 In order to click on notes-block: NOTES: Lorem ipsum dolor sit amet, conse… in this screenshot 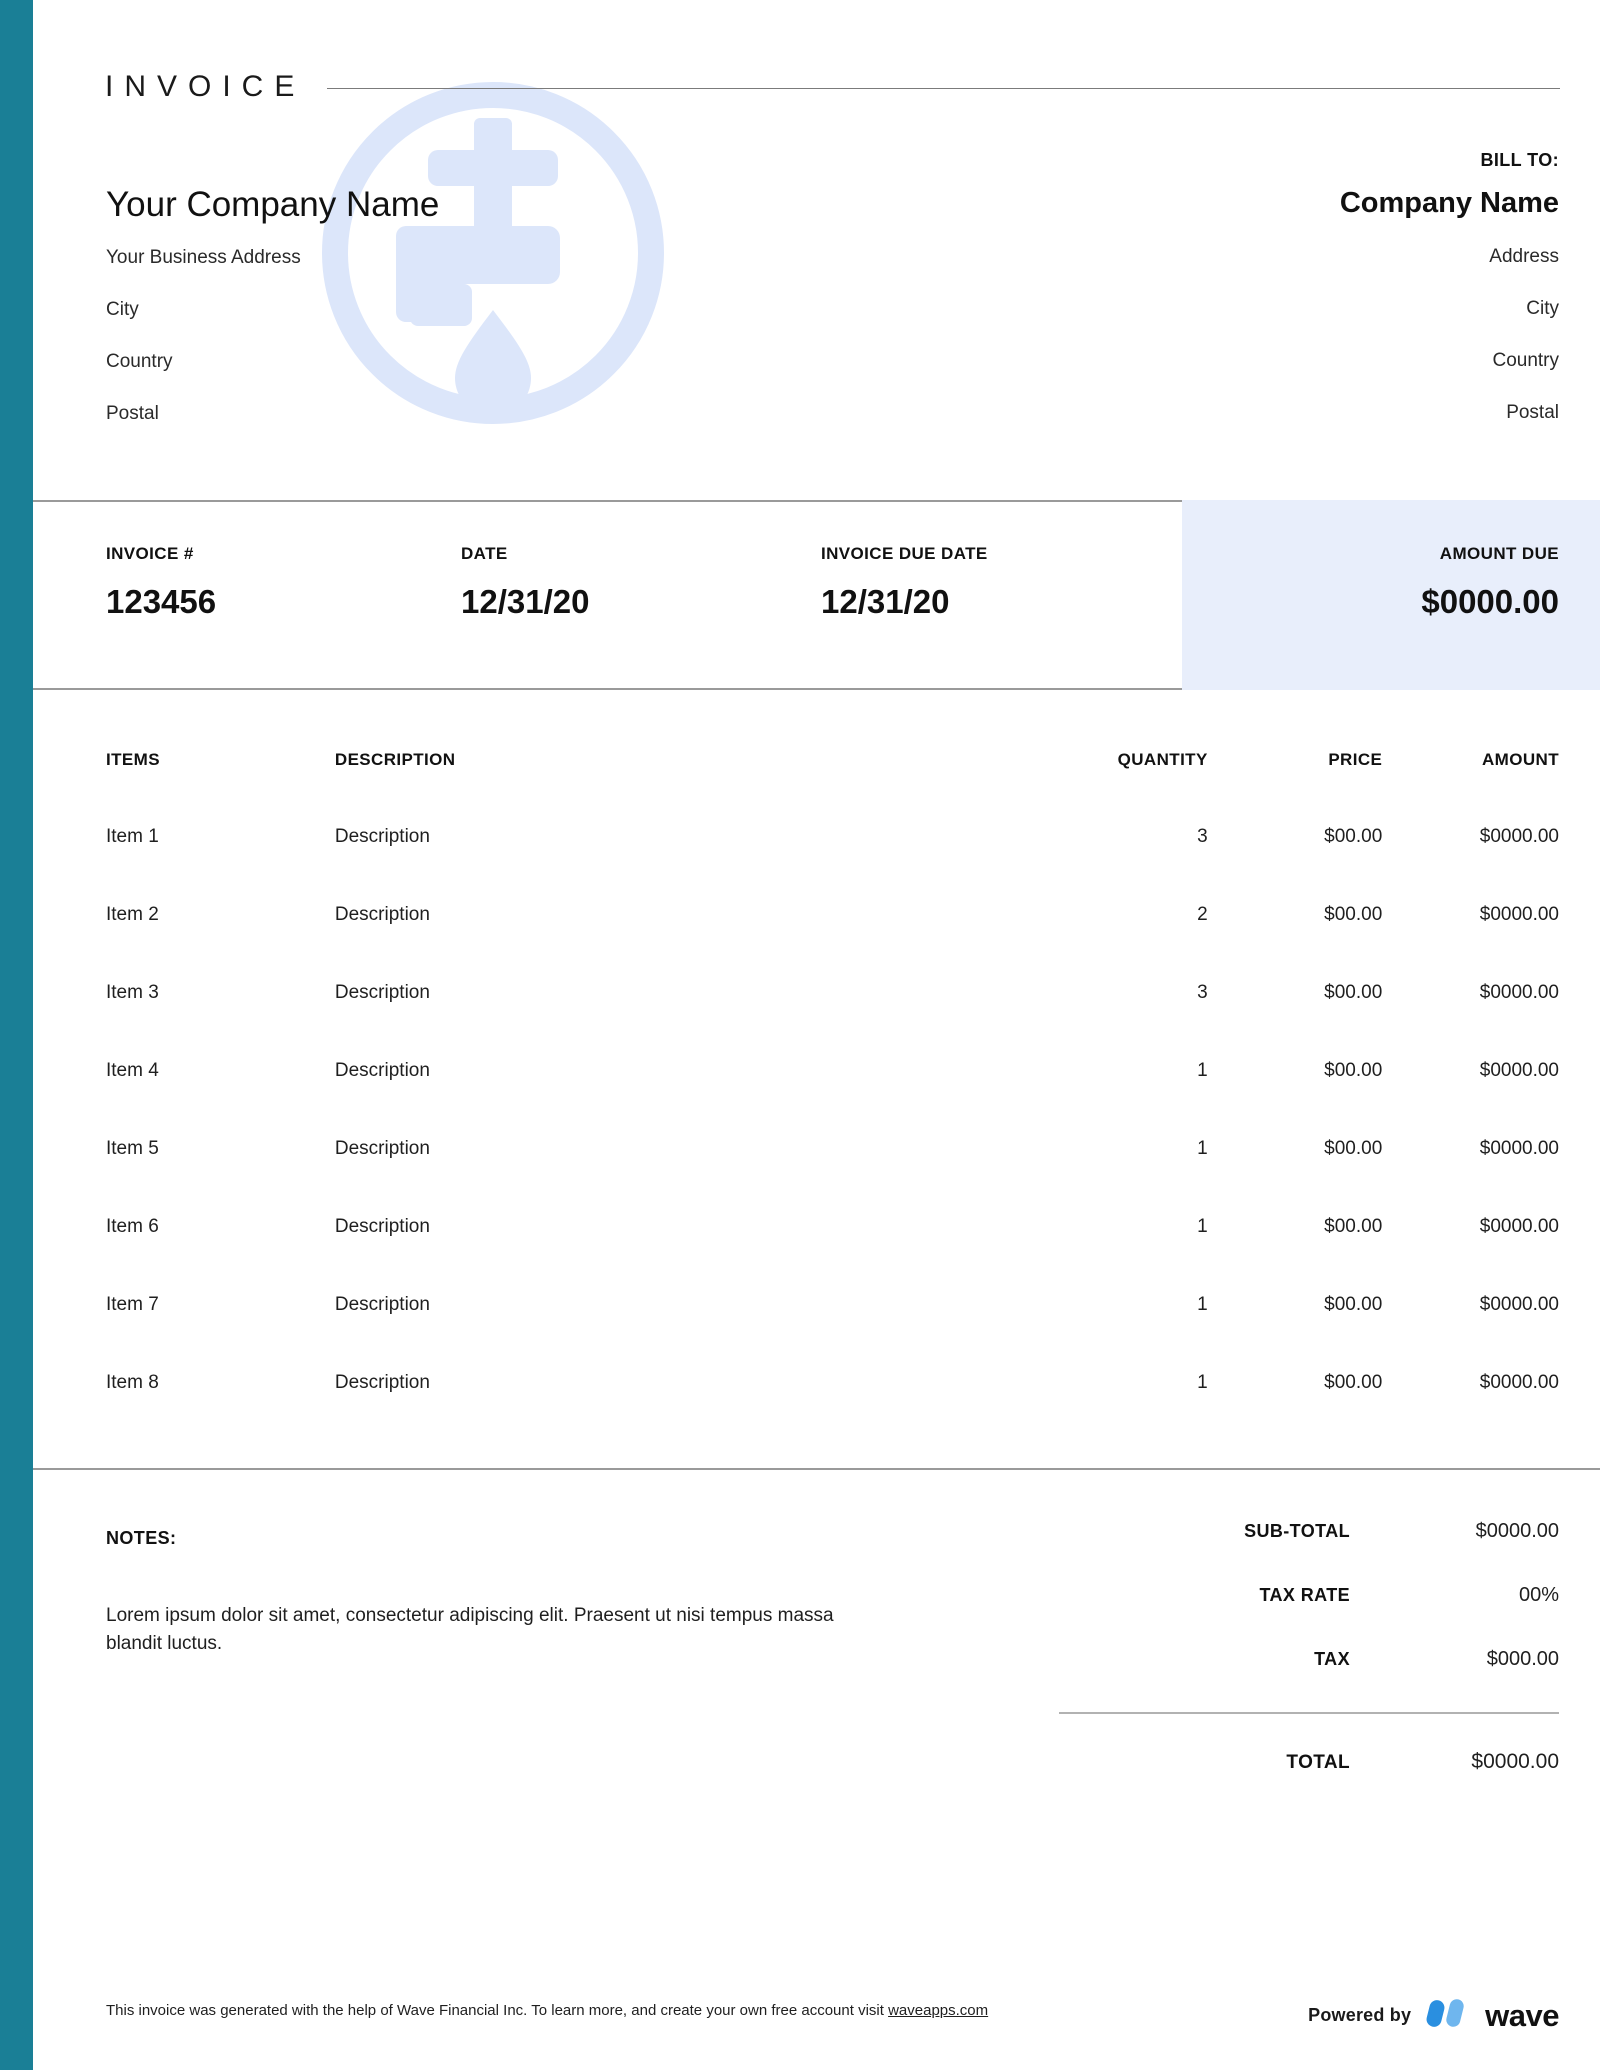, I will do `click(506, 1592)`.